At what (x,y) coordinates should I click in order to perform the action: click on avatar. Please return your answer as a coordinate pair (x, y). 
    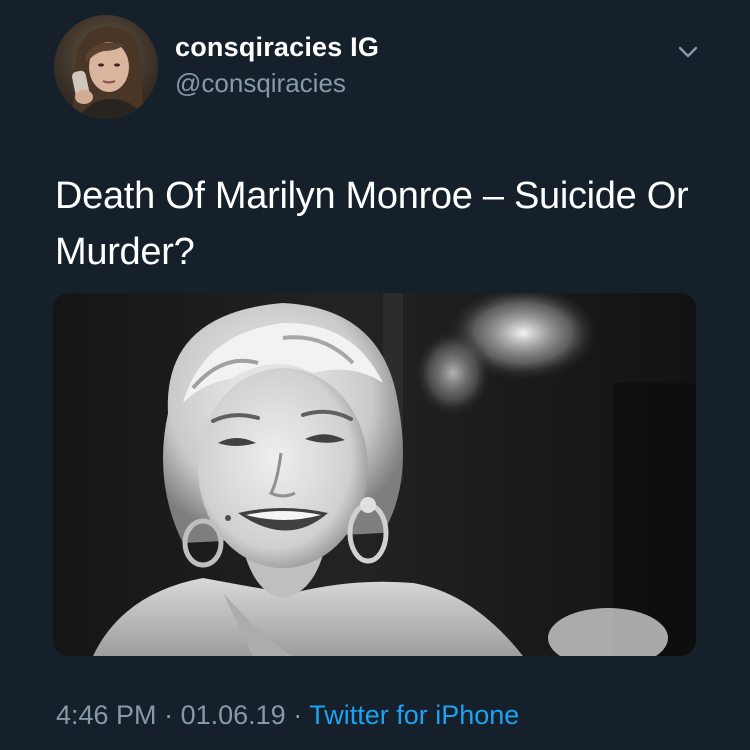
    Looking at the image, I should click on (106, 67).